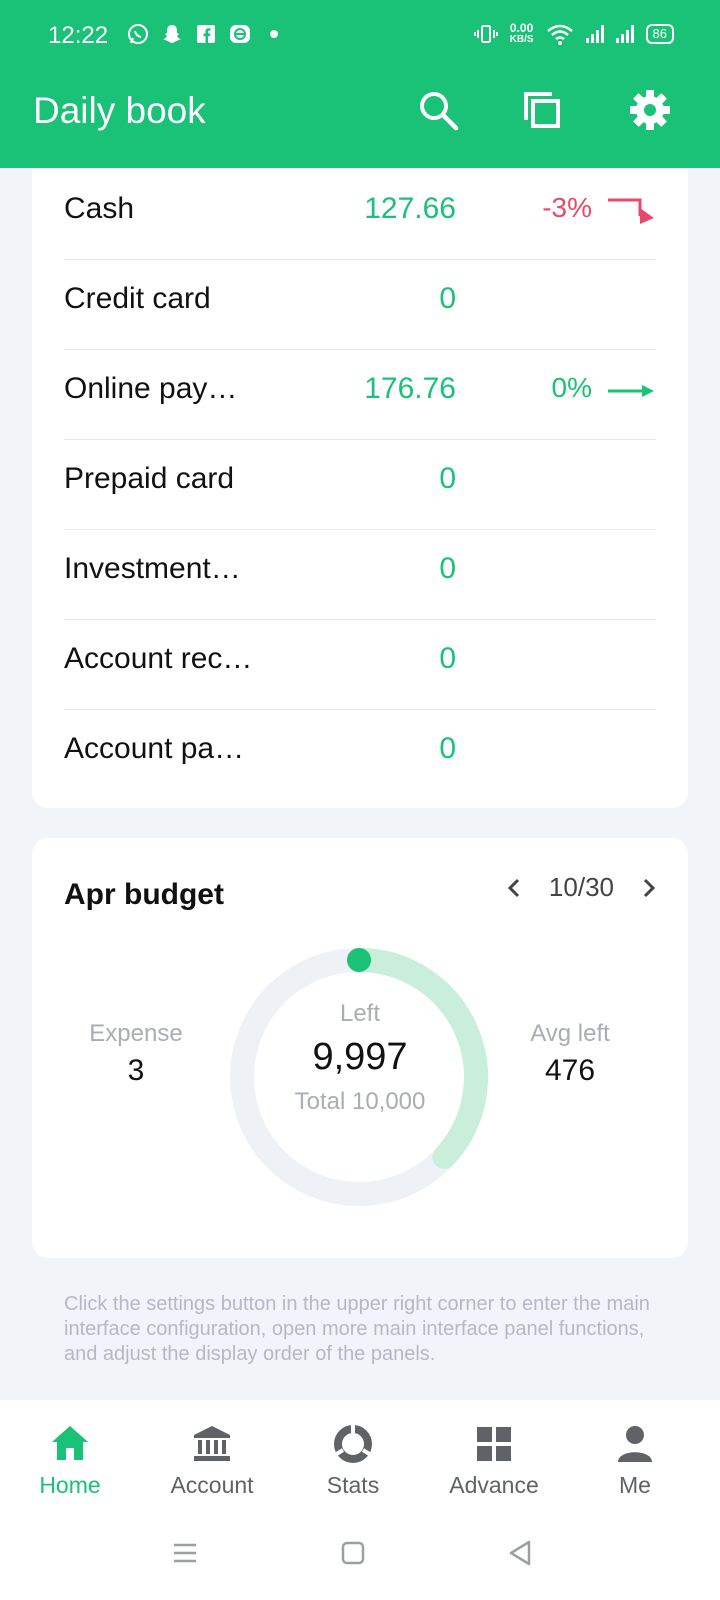 This screenshot has height=1600, width=720. Describe the element at coordinates (567, 207) in the screenshot. I see `account-change: -3%` at that location.